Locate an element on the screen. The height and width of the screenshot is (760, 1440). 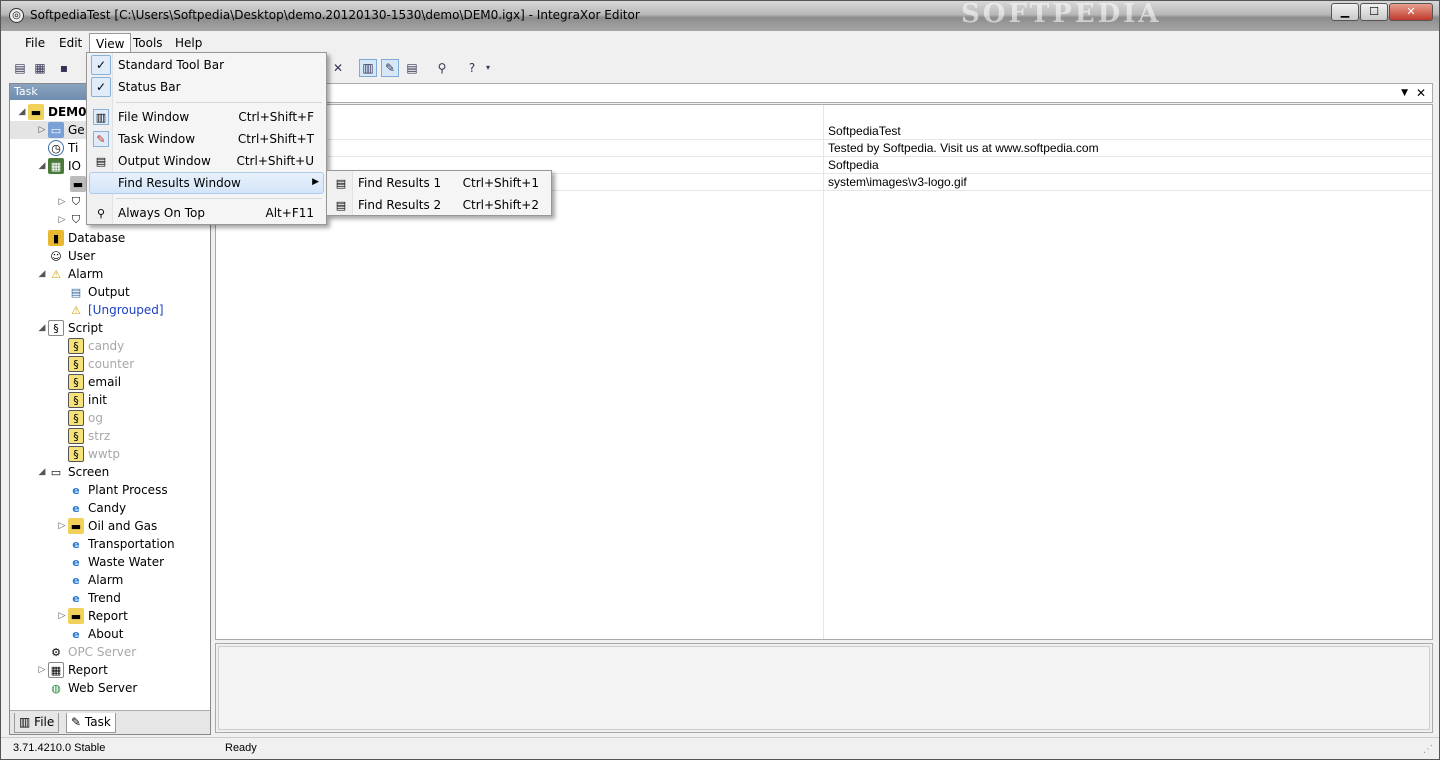
tree-node-script-item: § counter is located at coordinates (101, 364).